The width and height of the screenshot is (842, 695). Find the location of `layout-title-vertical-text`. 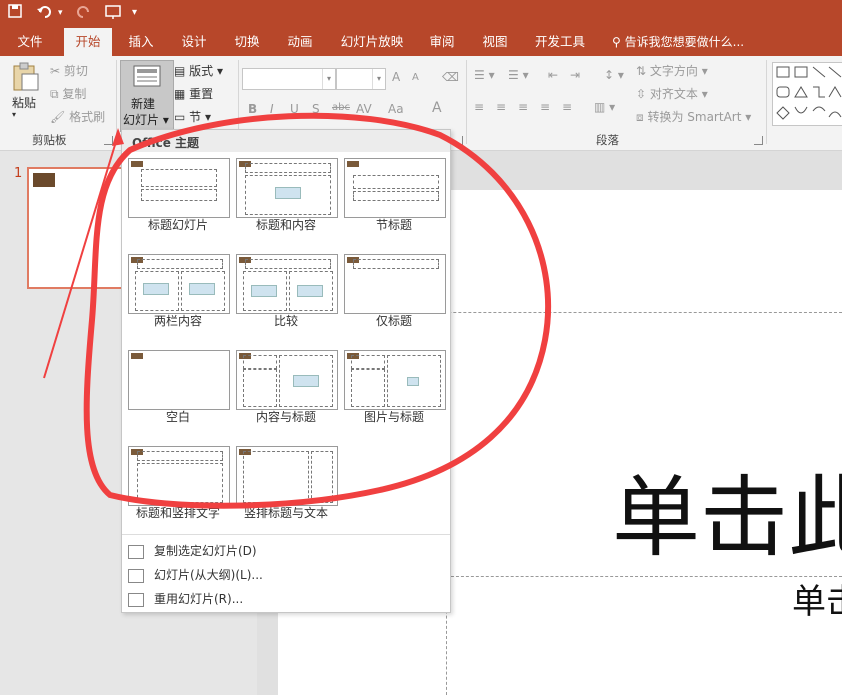

layout-title-vertical-text is located at coordinates (179, 476).